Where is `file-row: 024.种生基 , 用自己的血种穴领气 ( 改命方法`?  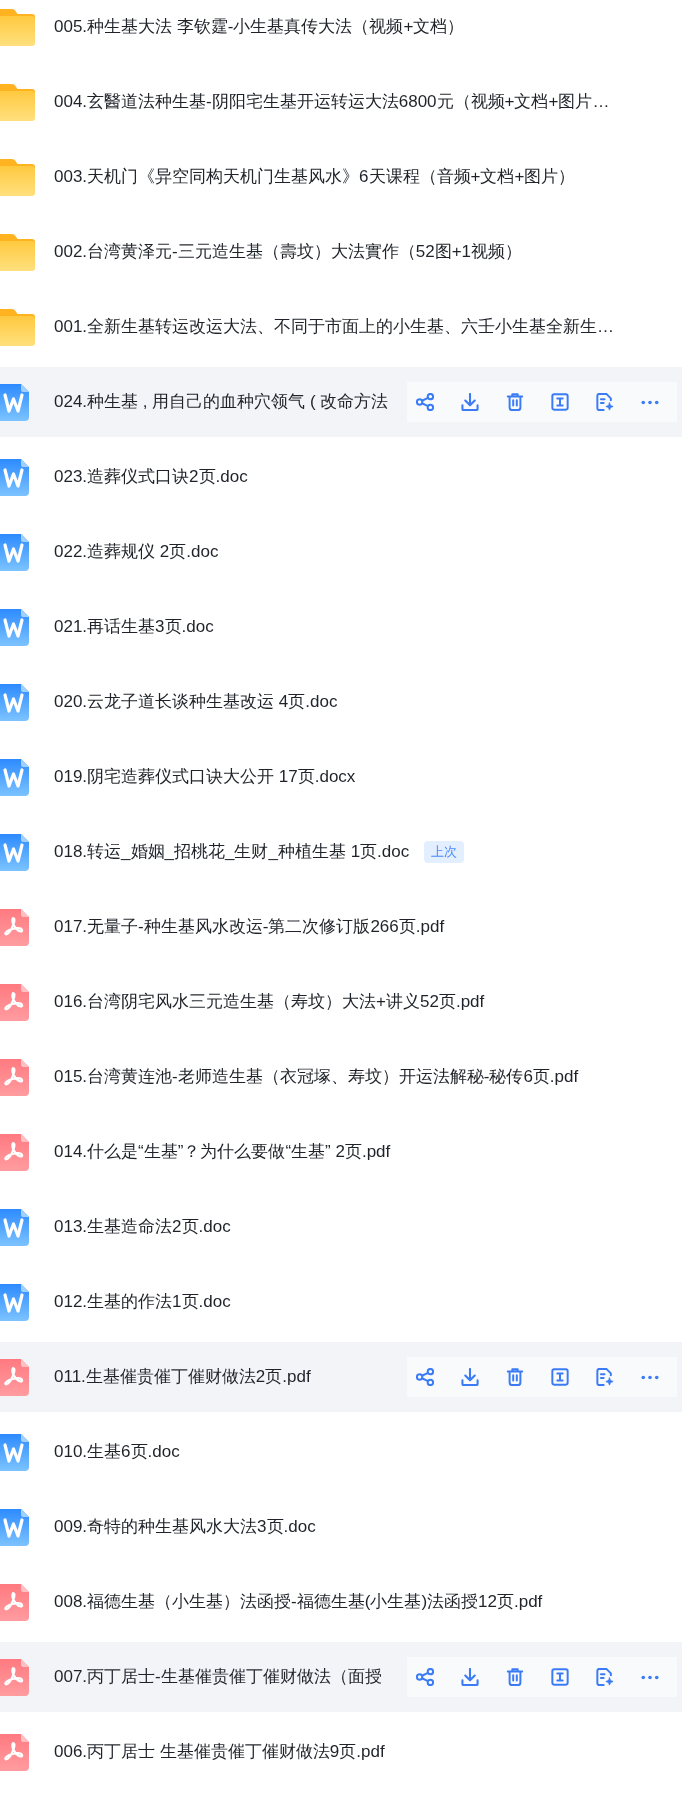
file-row: 024.种生基 , 用自己的血种穴领气 ( 改命方法 is located at coordinates (341, 402).